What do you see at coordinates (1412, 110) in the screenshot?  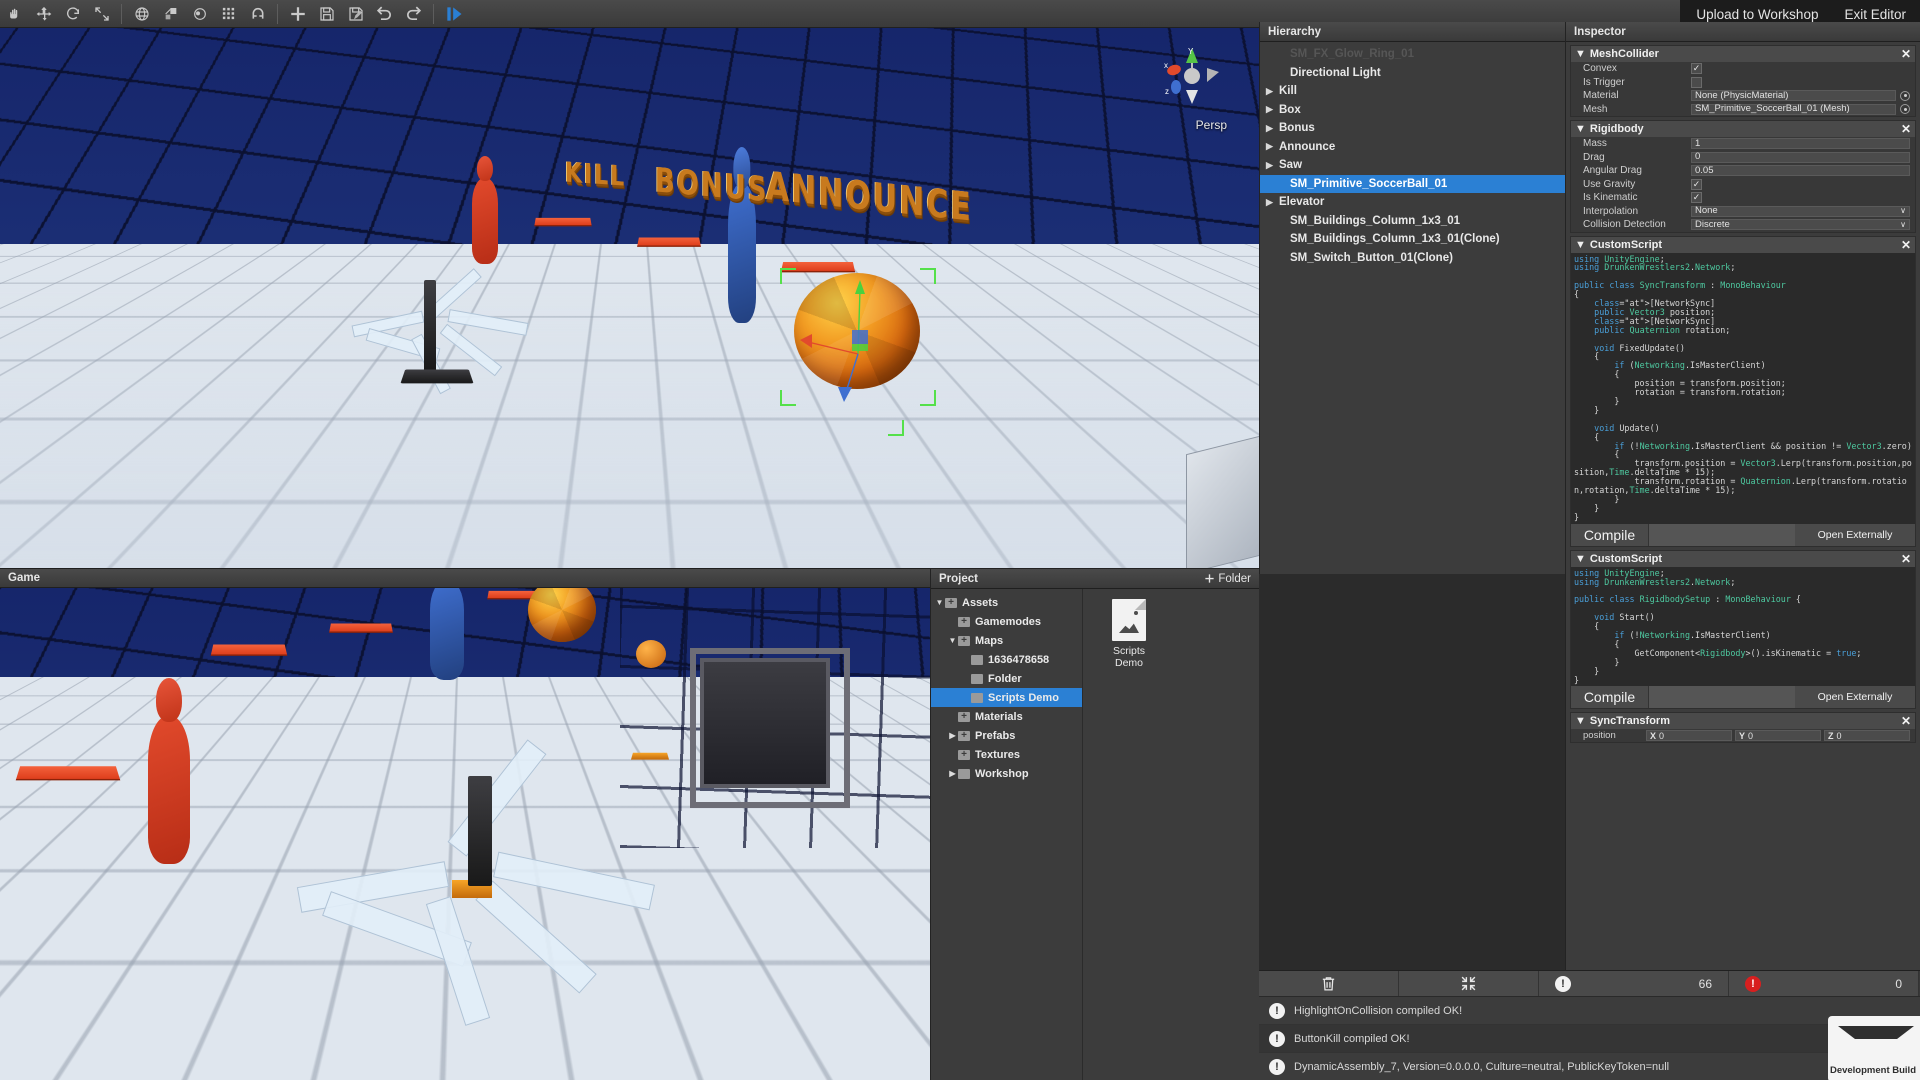 I see `hierarchy-item: ▶ Box` at bounding box center [1412, 110].